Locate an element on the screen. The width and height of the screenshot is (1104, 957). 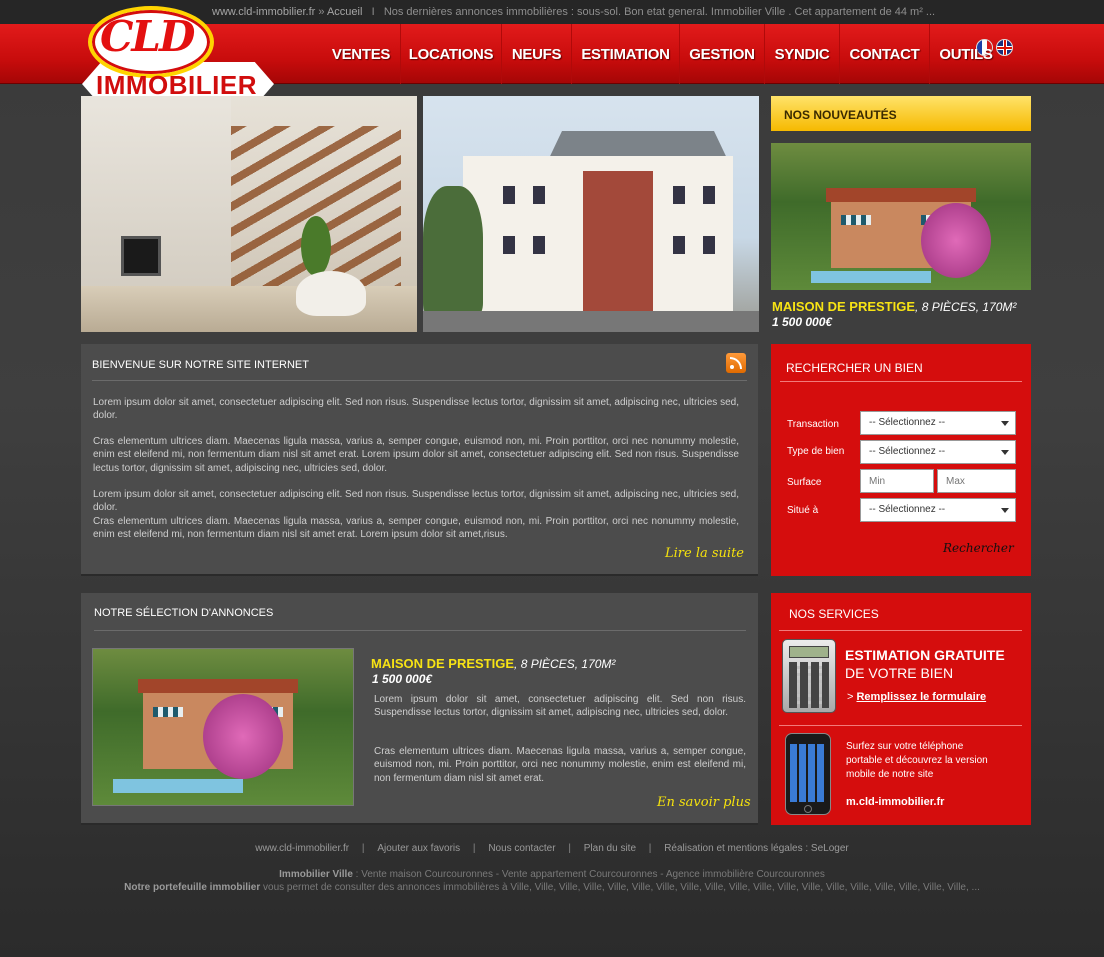
news-heading-bar: NOS NOUVEAUTÉS is located at coordinates (901, 113).